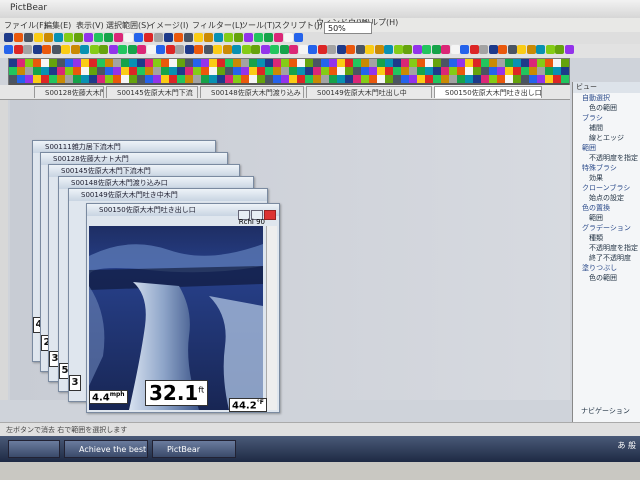 Image resolution: width=640 pixels, height=480 pixels. What do you see at coordinates (606, 148) in the screenshot?
I see `panel-item: 範囲` at bounding box center [606, 148].